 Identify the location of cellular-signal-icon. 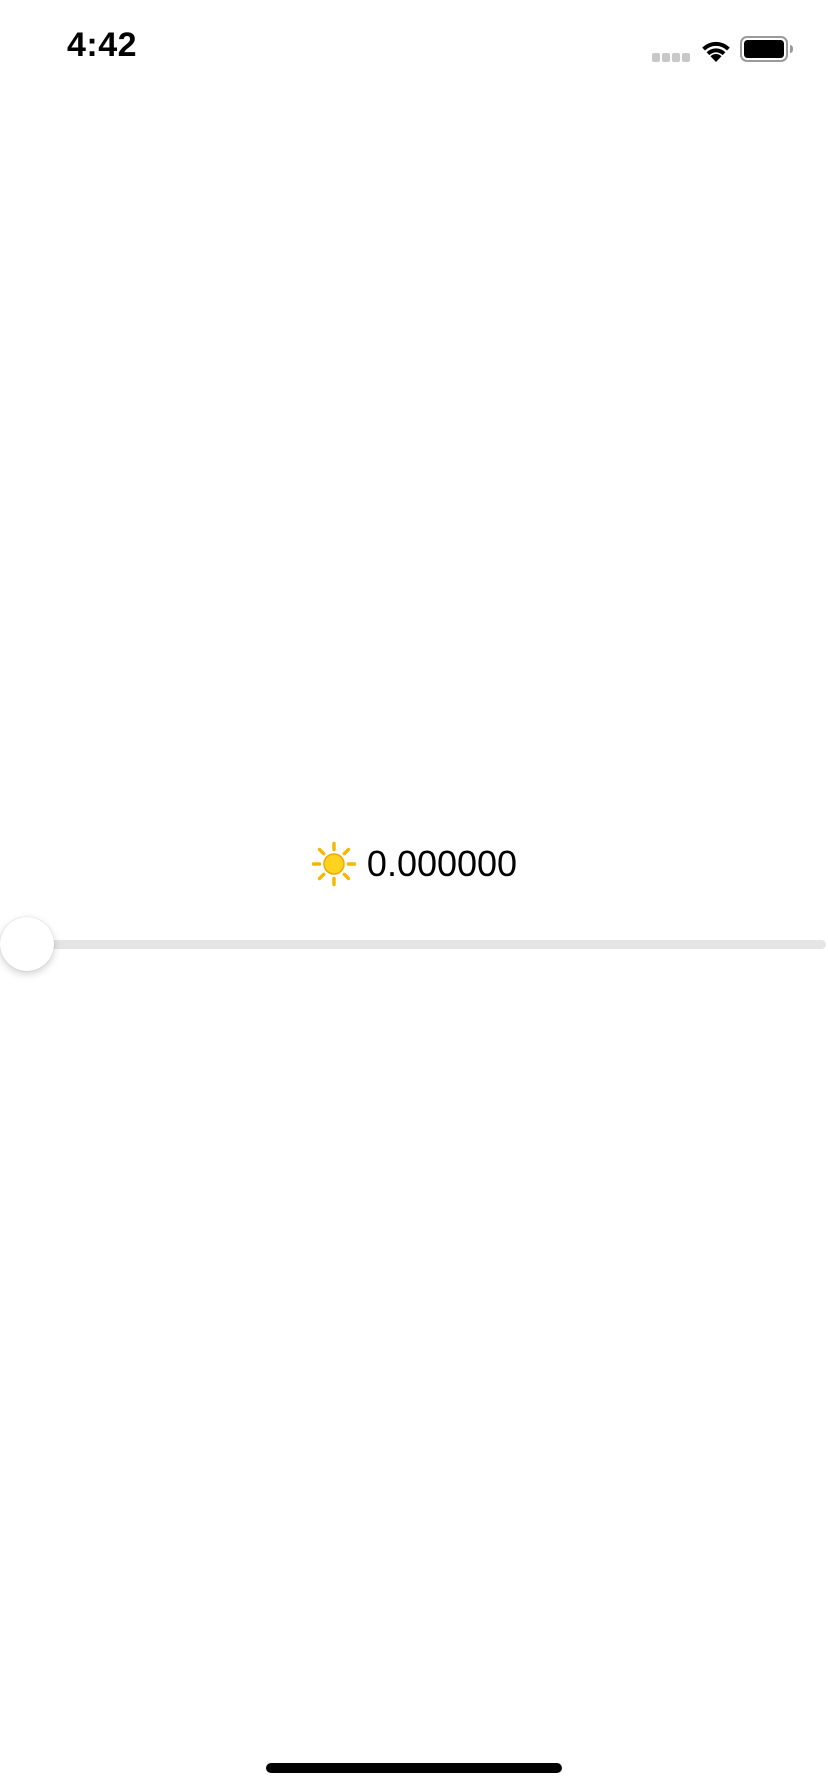
(672, 57).